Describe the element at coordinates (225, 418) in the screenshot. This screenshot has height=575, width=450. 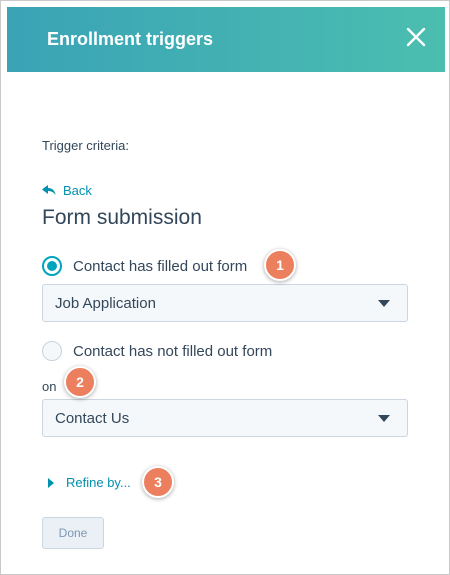
I see `page-select-dropdown: Contact Us` at that location.